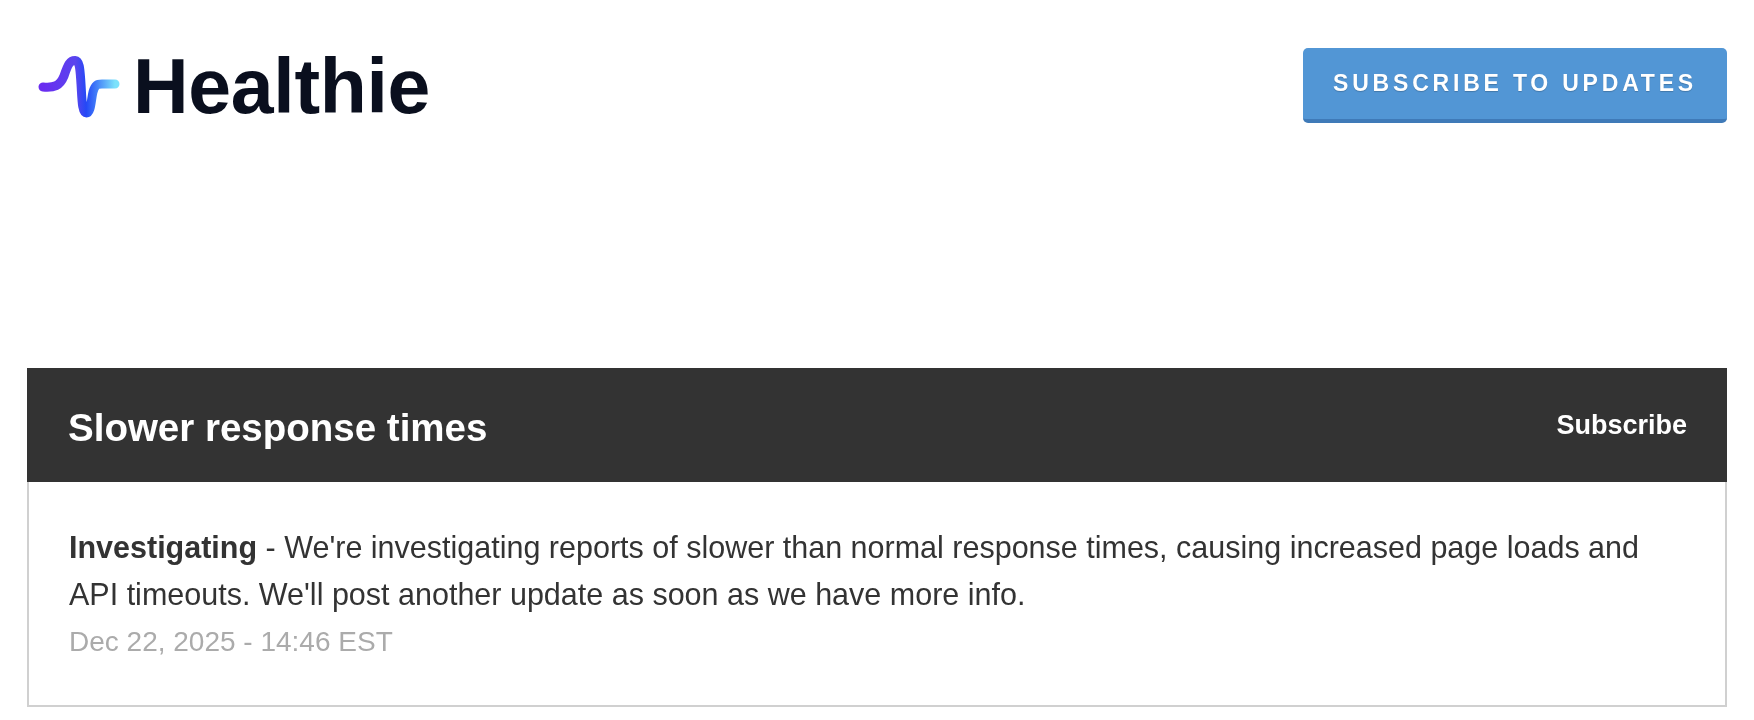 The height and width of the screenshot is (720, 1754). I want to click on logo-text: Healthie, so click(282, 86).